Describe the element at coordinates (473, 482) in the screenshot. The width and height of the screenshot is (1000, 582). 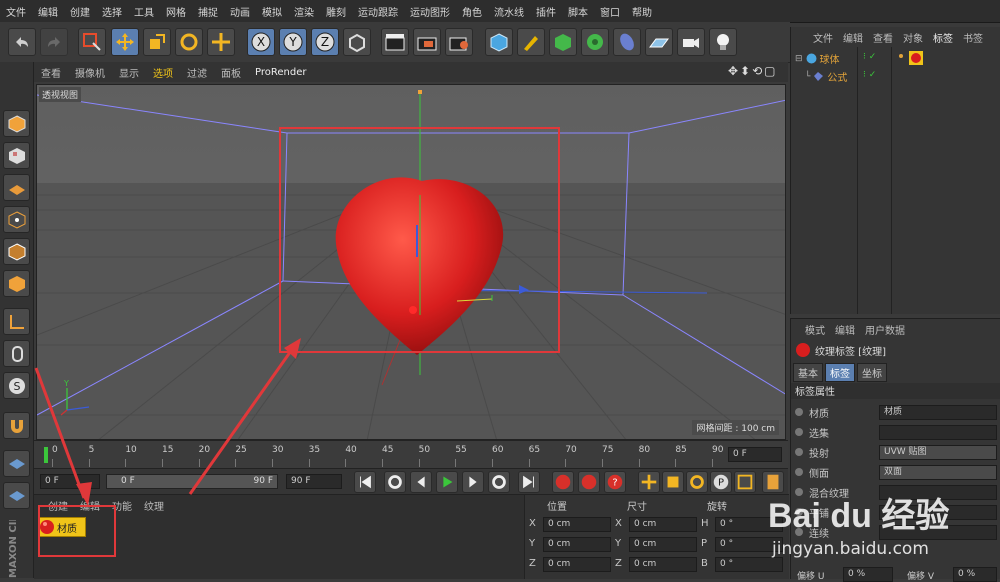
I see `next-frame-button` at that location.